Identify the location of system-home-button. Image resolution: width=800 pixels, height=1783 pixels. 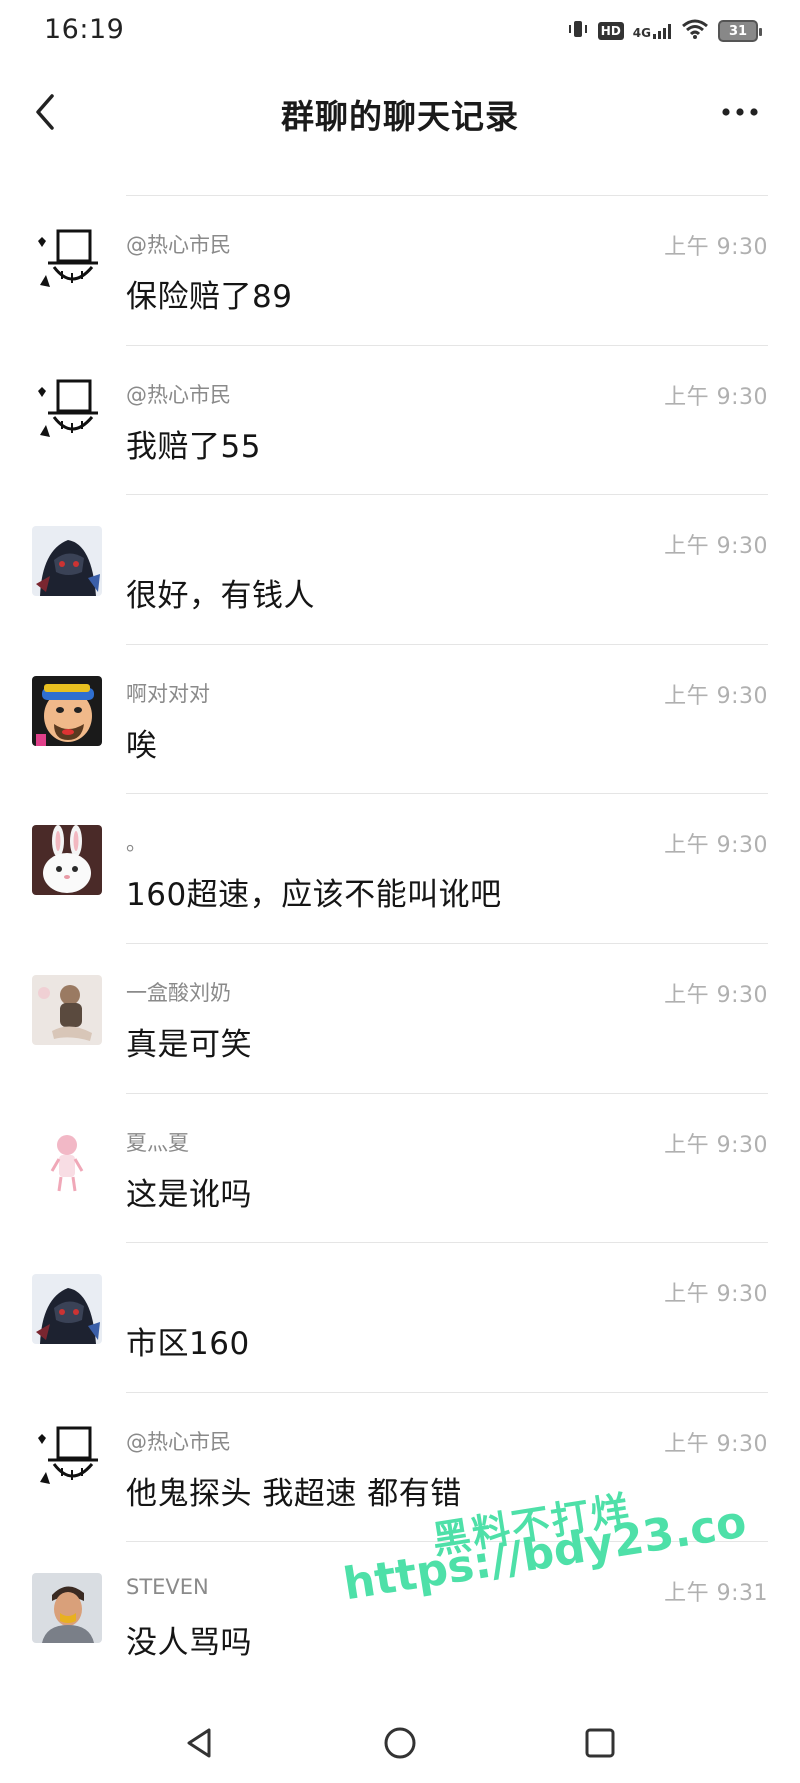
(400, 1743).